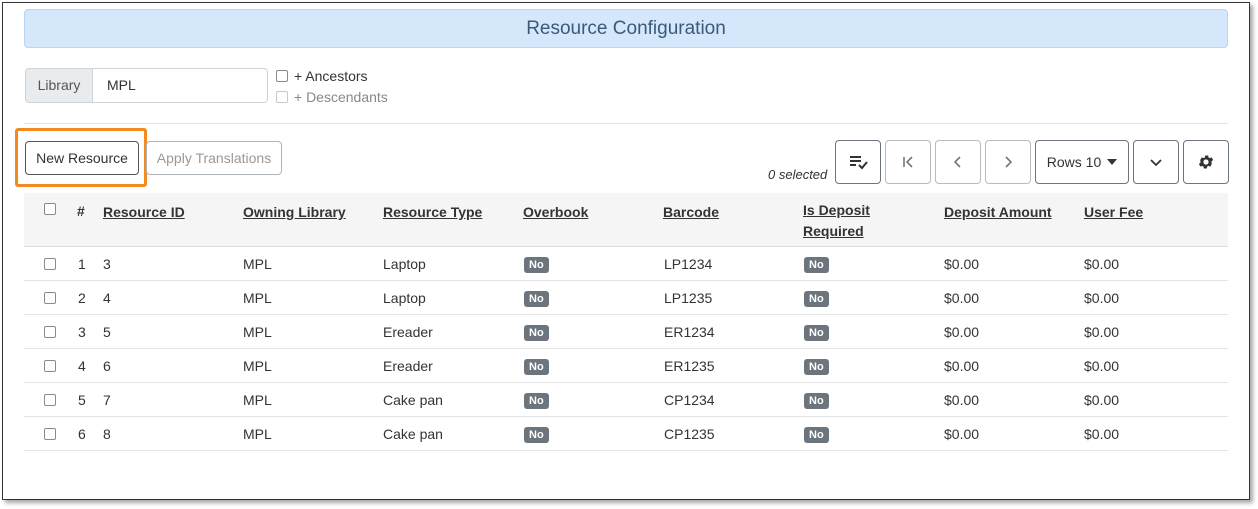 The height and width of the screenshot is (509, 1258). I want to click on ancestors-checkbox, so click(282, 76).